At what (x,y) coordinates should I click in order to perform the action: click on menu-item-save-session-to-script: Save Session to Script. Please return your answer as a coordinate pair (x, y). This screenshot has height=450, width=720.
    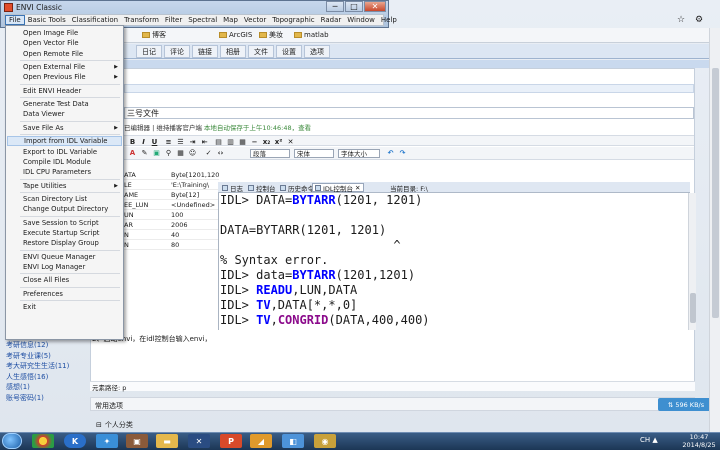
    Looking at the image, I should click on (64, 223).